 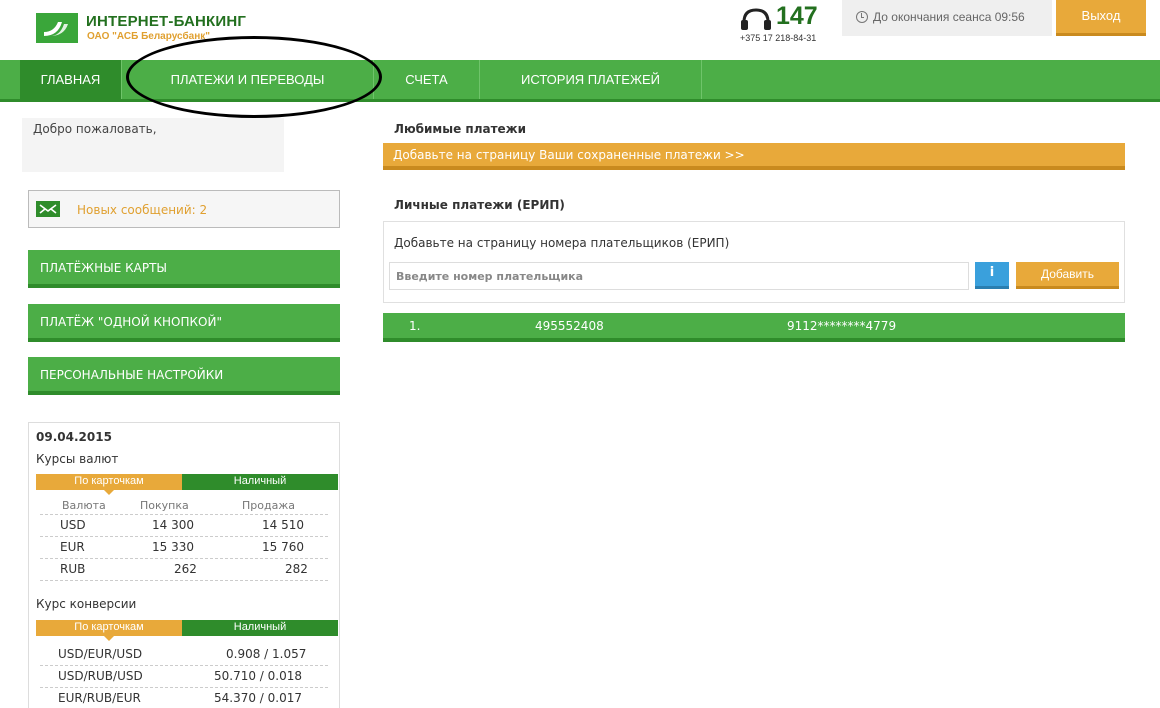 What do you see at coordinates (258, 676) in the screenshot?
I see `conversion-value: 50.710 / 0.018` at bounding box center [258, 676].